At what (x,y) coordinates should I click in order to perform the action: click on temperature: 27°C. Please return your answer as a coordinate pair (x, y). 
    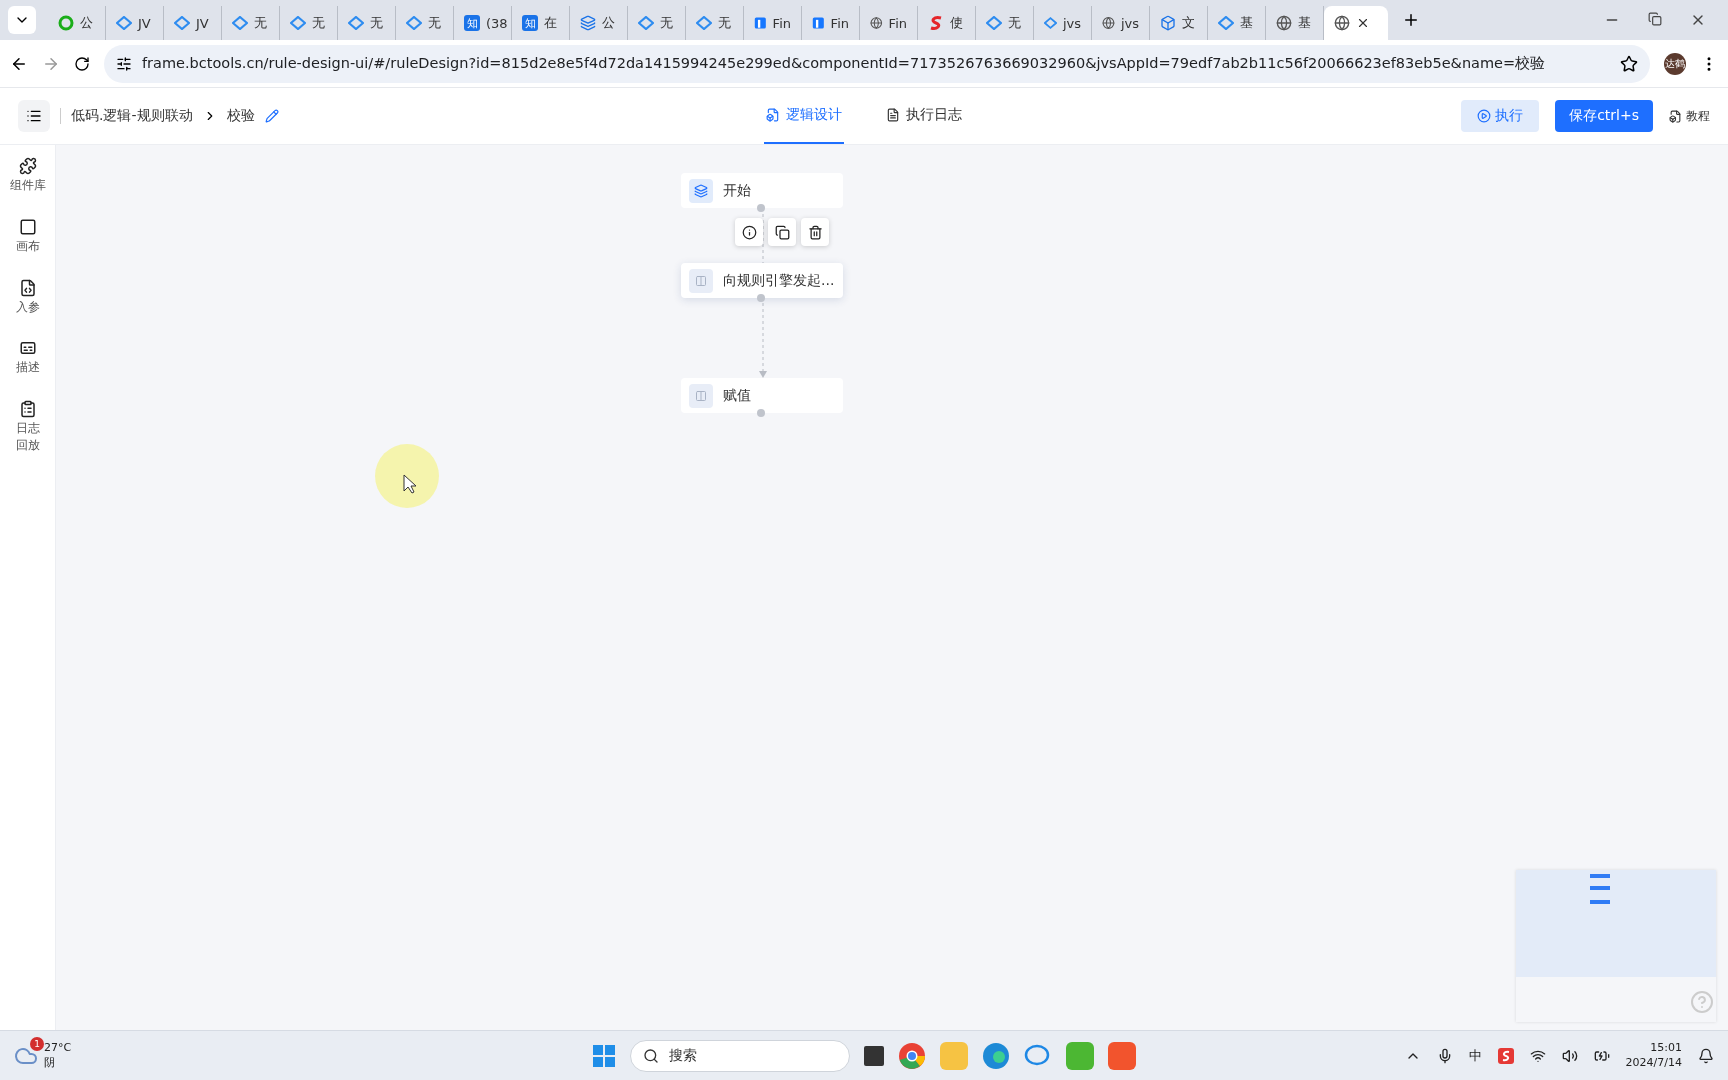
    Looking at the image, I should click on (58, 1048).